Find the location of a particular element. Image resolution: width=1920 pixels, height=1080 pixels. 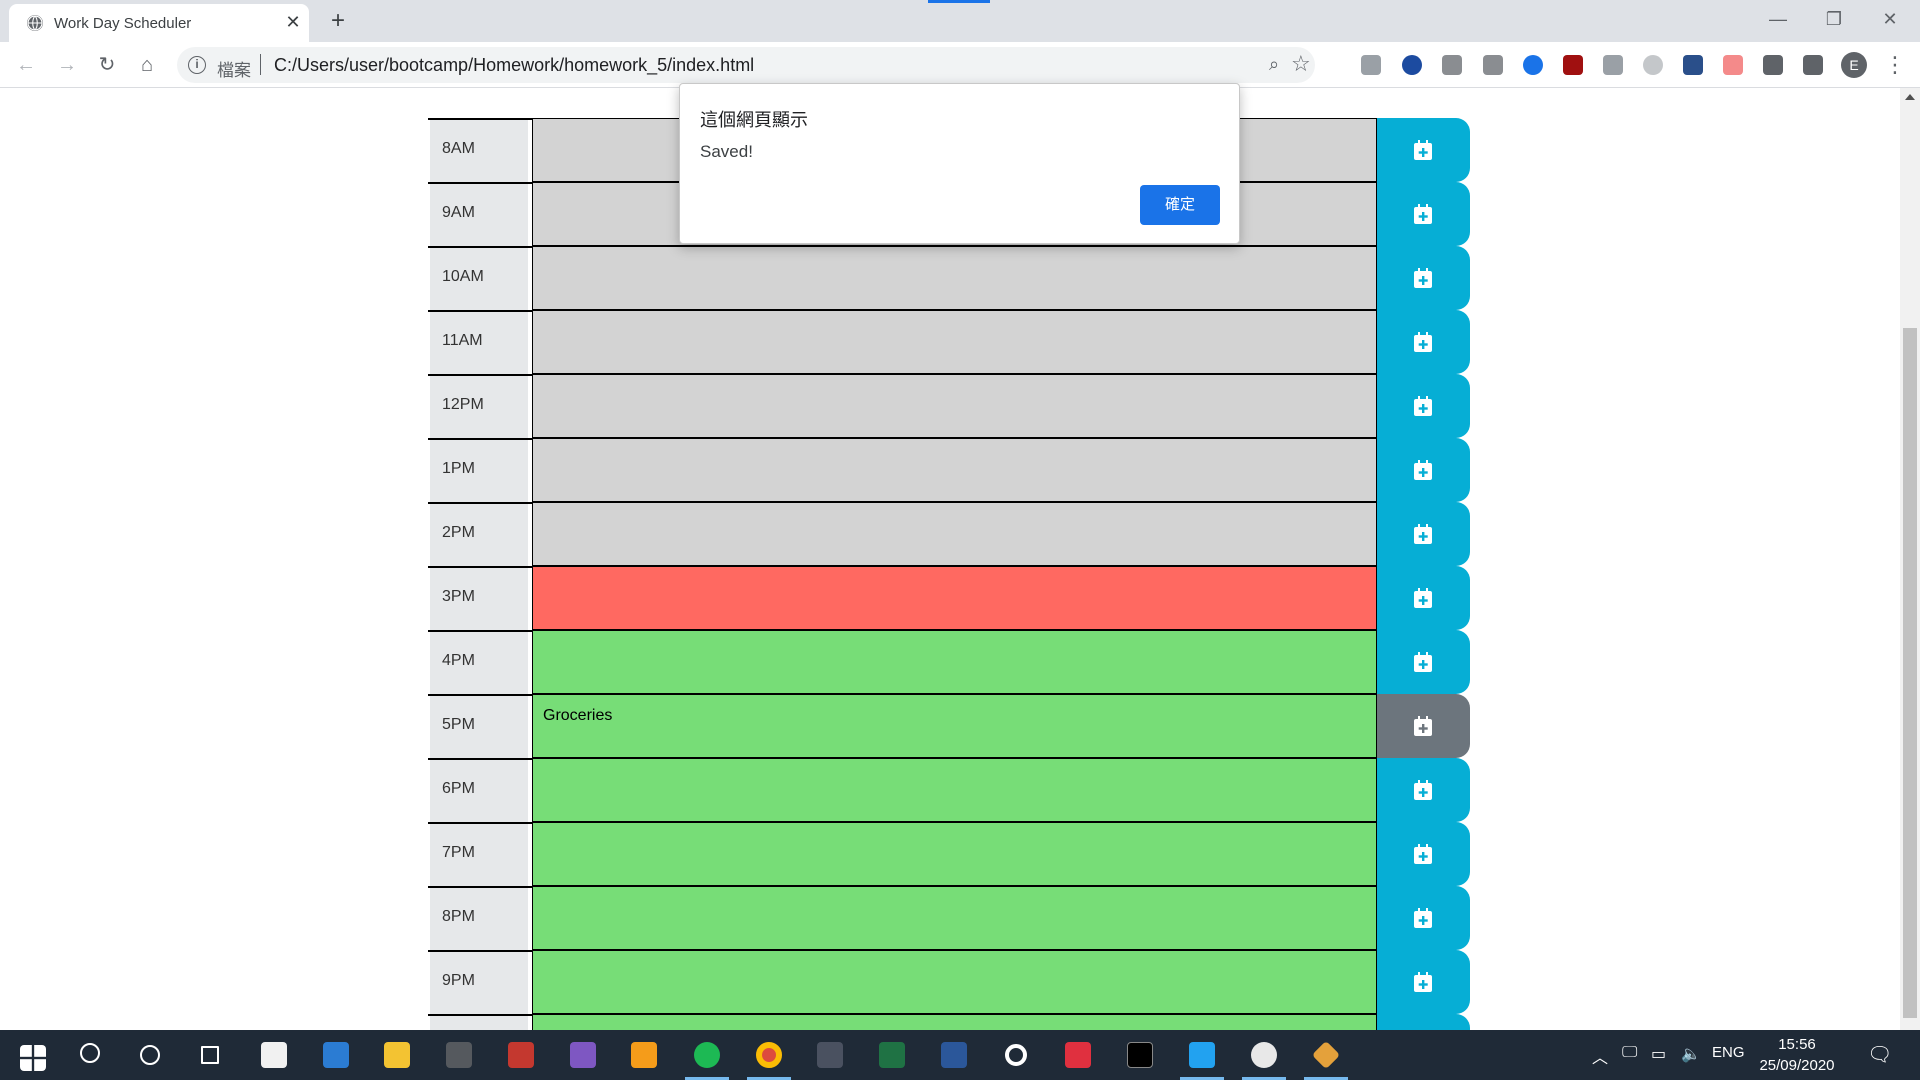

browser-menu-icon: ⋮ is located at coordinates (1895, 65).